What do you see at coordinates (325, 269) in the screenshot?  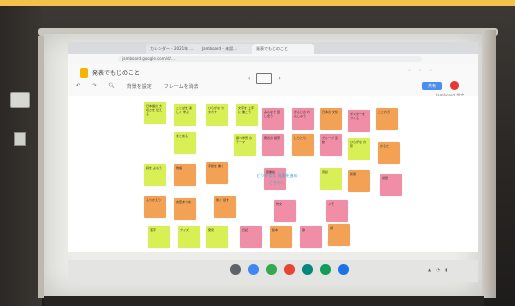 I see `classroom-icon` at bounding box center [325, 269].